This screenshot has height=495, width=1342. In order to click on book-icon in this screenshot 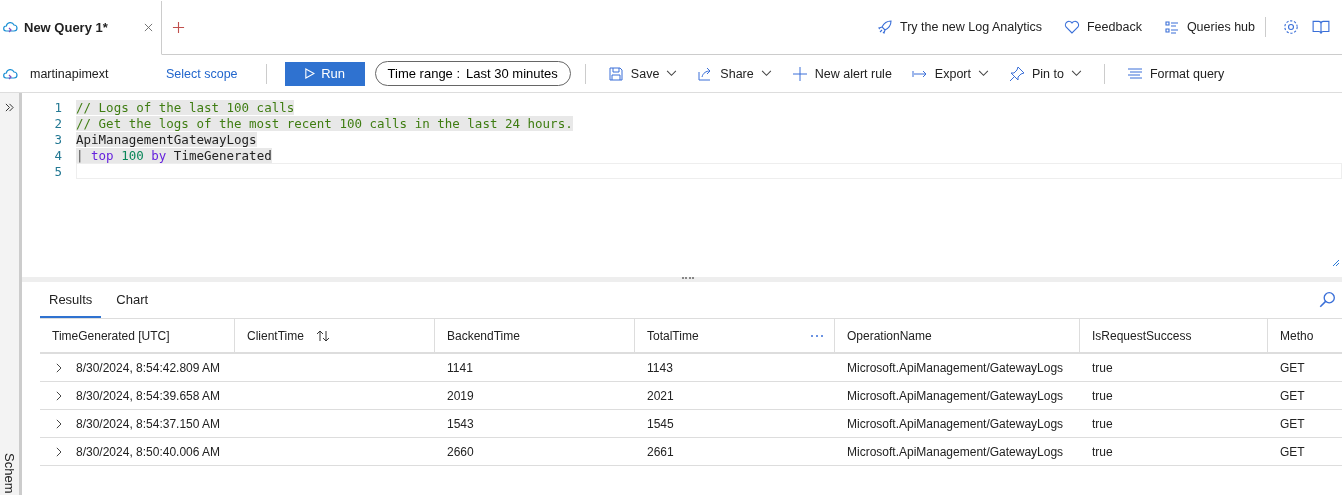, I will do `click(1321, 27)`.